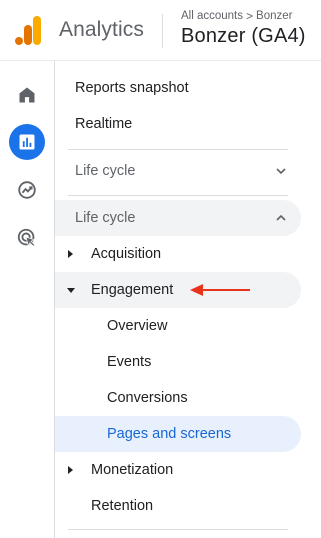 The width and height of the screenshot is (321, 538). What do you see at coordinates (122, 506) in the screenshot?
I see `nav-retention-label: Retention` at bounding box center [122, 506].